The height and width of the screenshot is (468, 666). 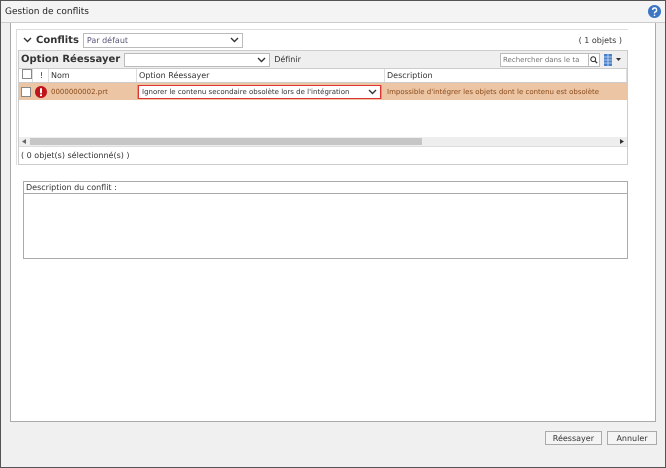 What do you see at coordinates (162, 40) in the screenshot?
I see `view-dropdown: Par défaut` at bounding box center [162, 40].